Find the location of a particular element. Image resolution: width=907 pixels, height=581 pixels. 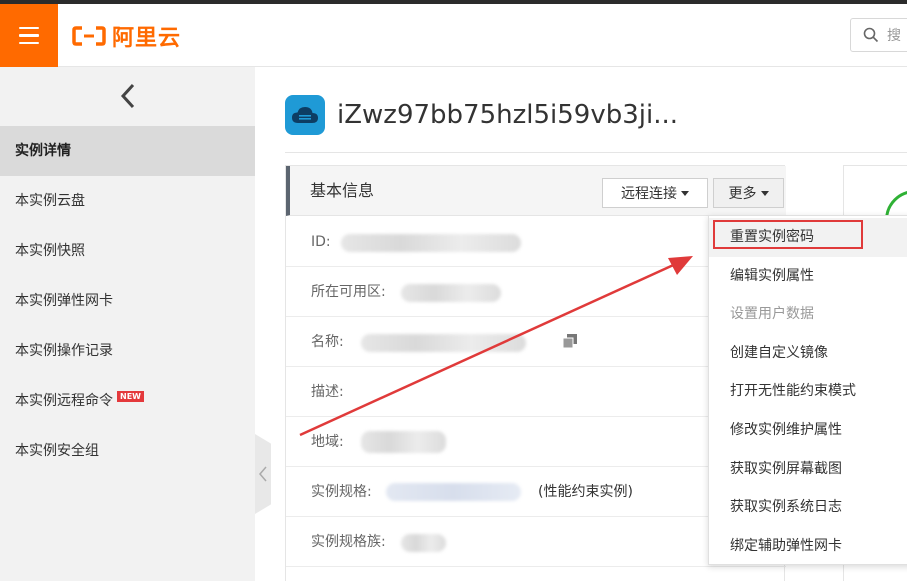

more-label: 更多 is located at coordinates (742, 194).